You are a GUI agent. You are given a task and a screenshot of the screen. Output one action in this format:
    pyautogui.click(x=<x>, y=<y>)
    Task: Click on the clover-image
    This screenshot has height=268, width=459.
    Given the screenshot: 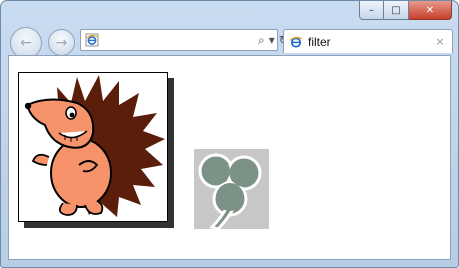 What is the action you would take?
    pyautogui.click(x=231, y=190)
    